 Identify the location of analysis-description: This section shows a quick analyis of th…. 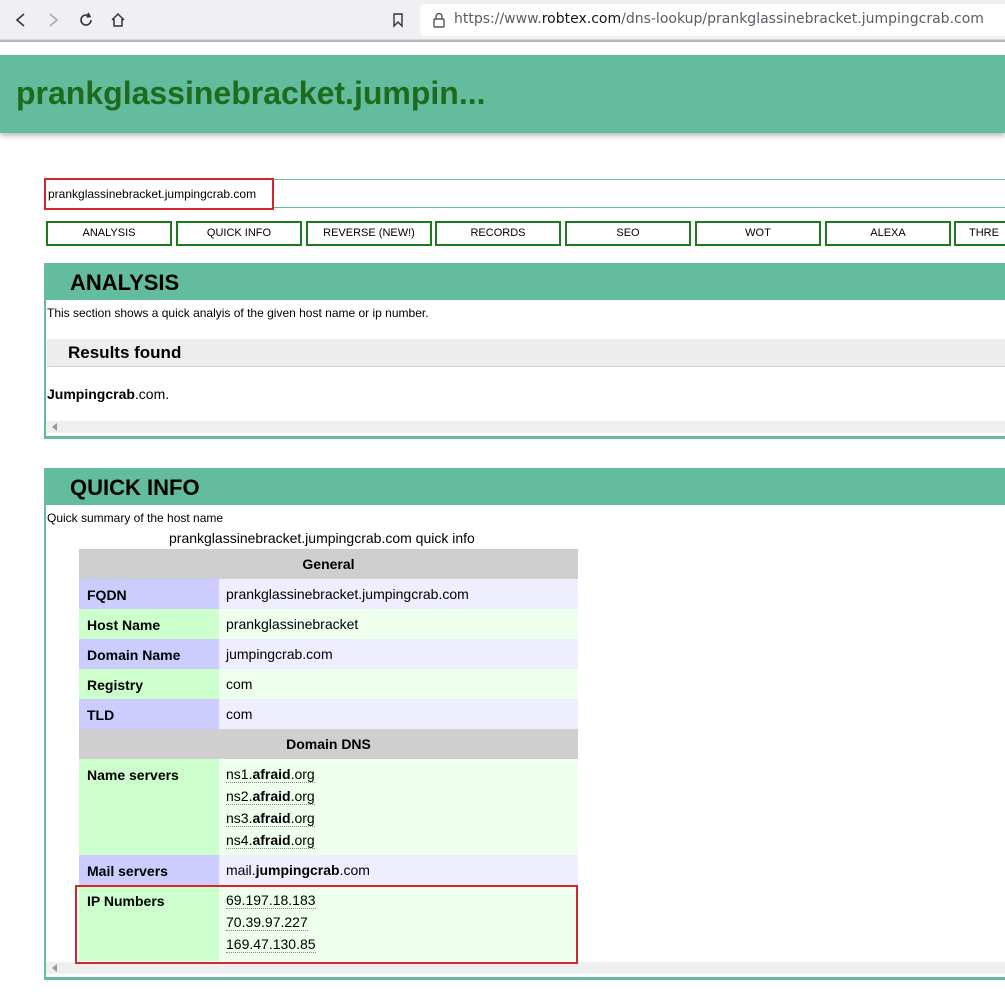
(238, 313).